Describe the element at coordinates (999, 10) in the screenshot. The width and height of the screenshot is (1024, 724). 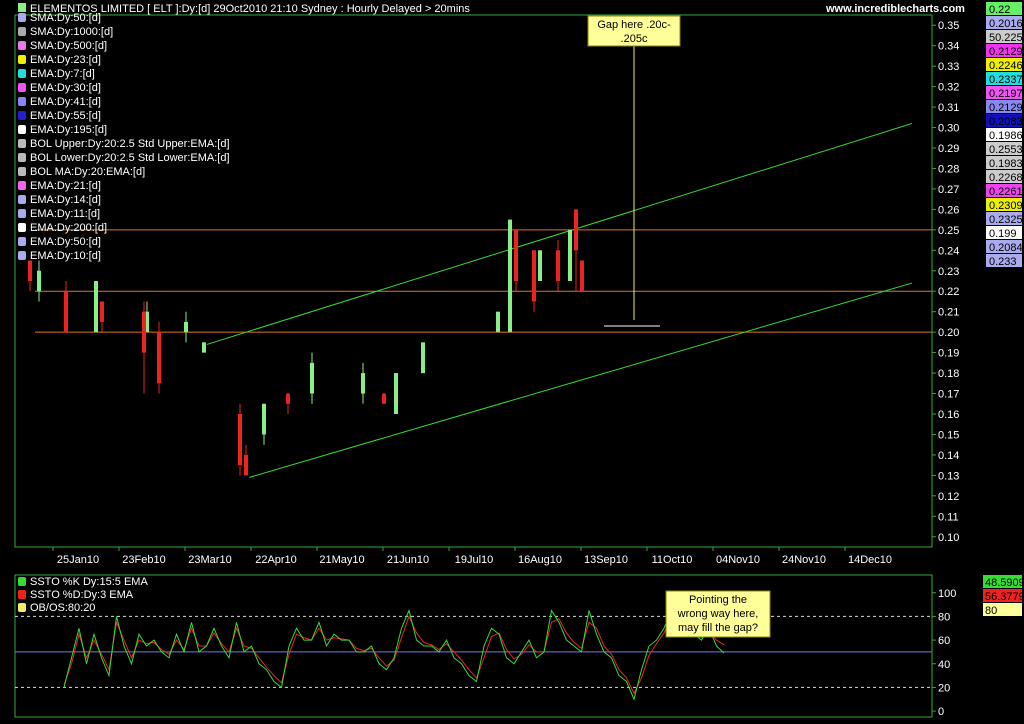
I see `value-box-text: 0.22` at that location.